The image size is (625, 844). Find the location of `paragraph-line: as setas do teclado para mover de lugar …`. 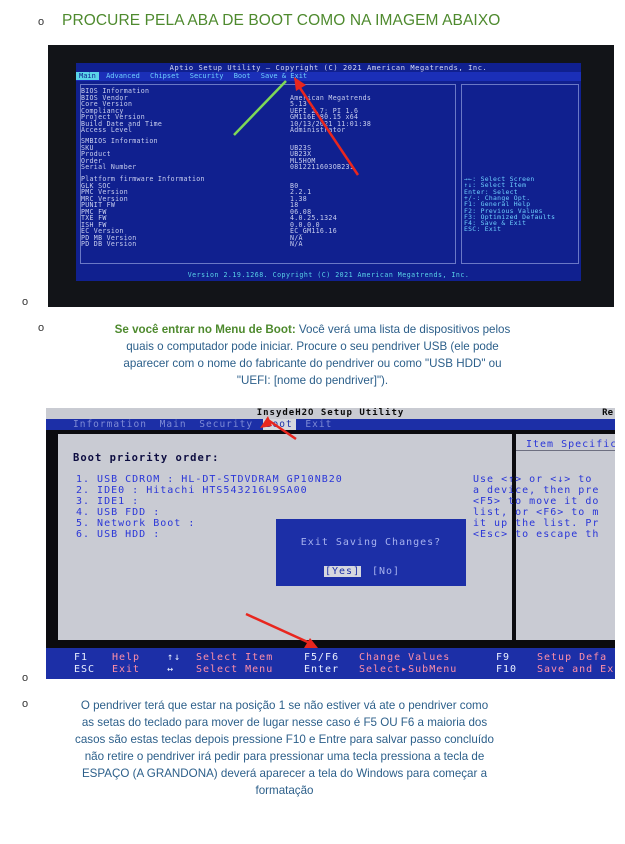

paragraph-line: as setas do teclado para mover de lugar … is located at coordinates (284, 722).